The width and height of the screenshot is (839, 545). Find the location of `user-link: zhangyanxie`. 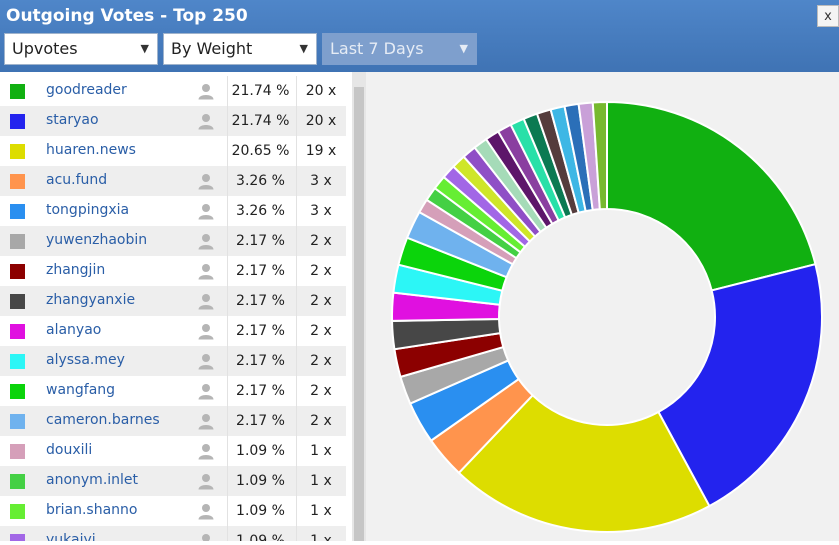

user-link: zhangyanxie is located at coordinates (90, 300).